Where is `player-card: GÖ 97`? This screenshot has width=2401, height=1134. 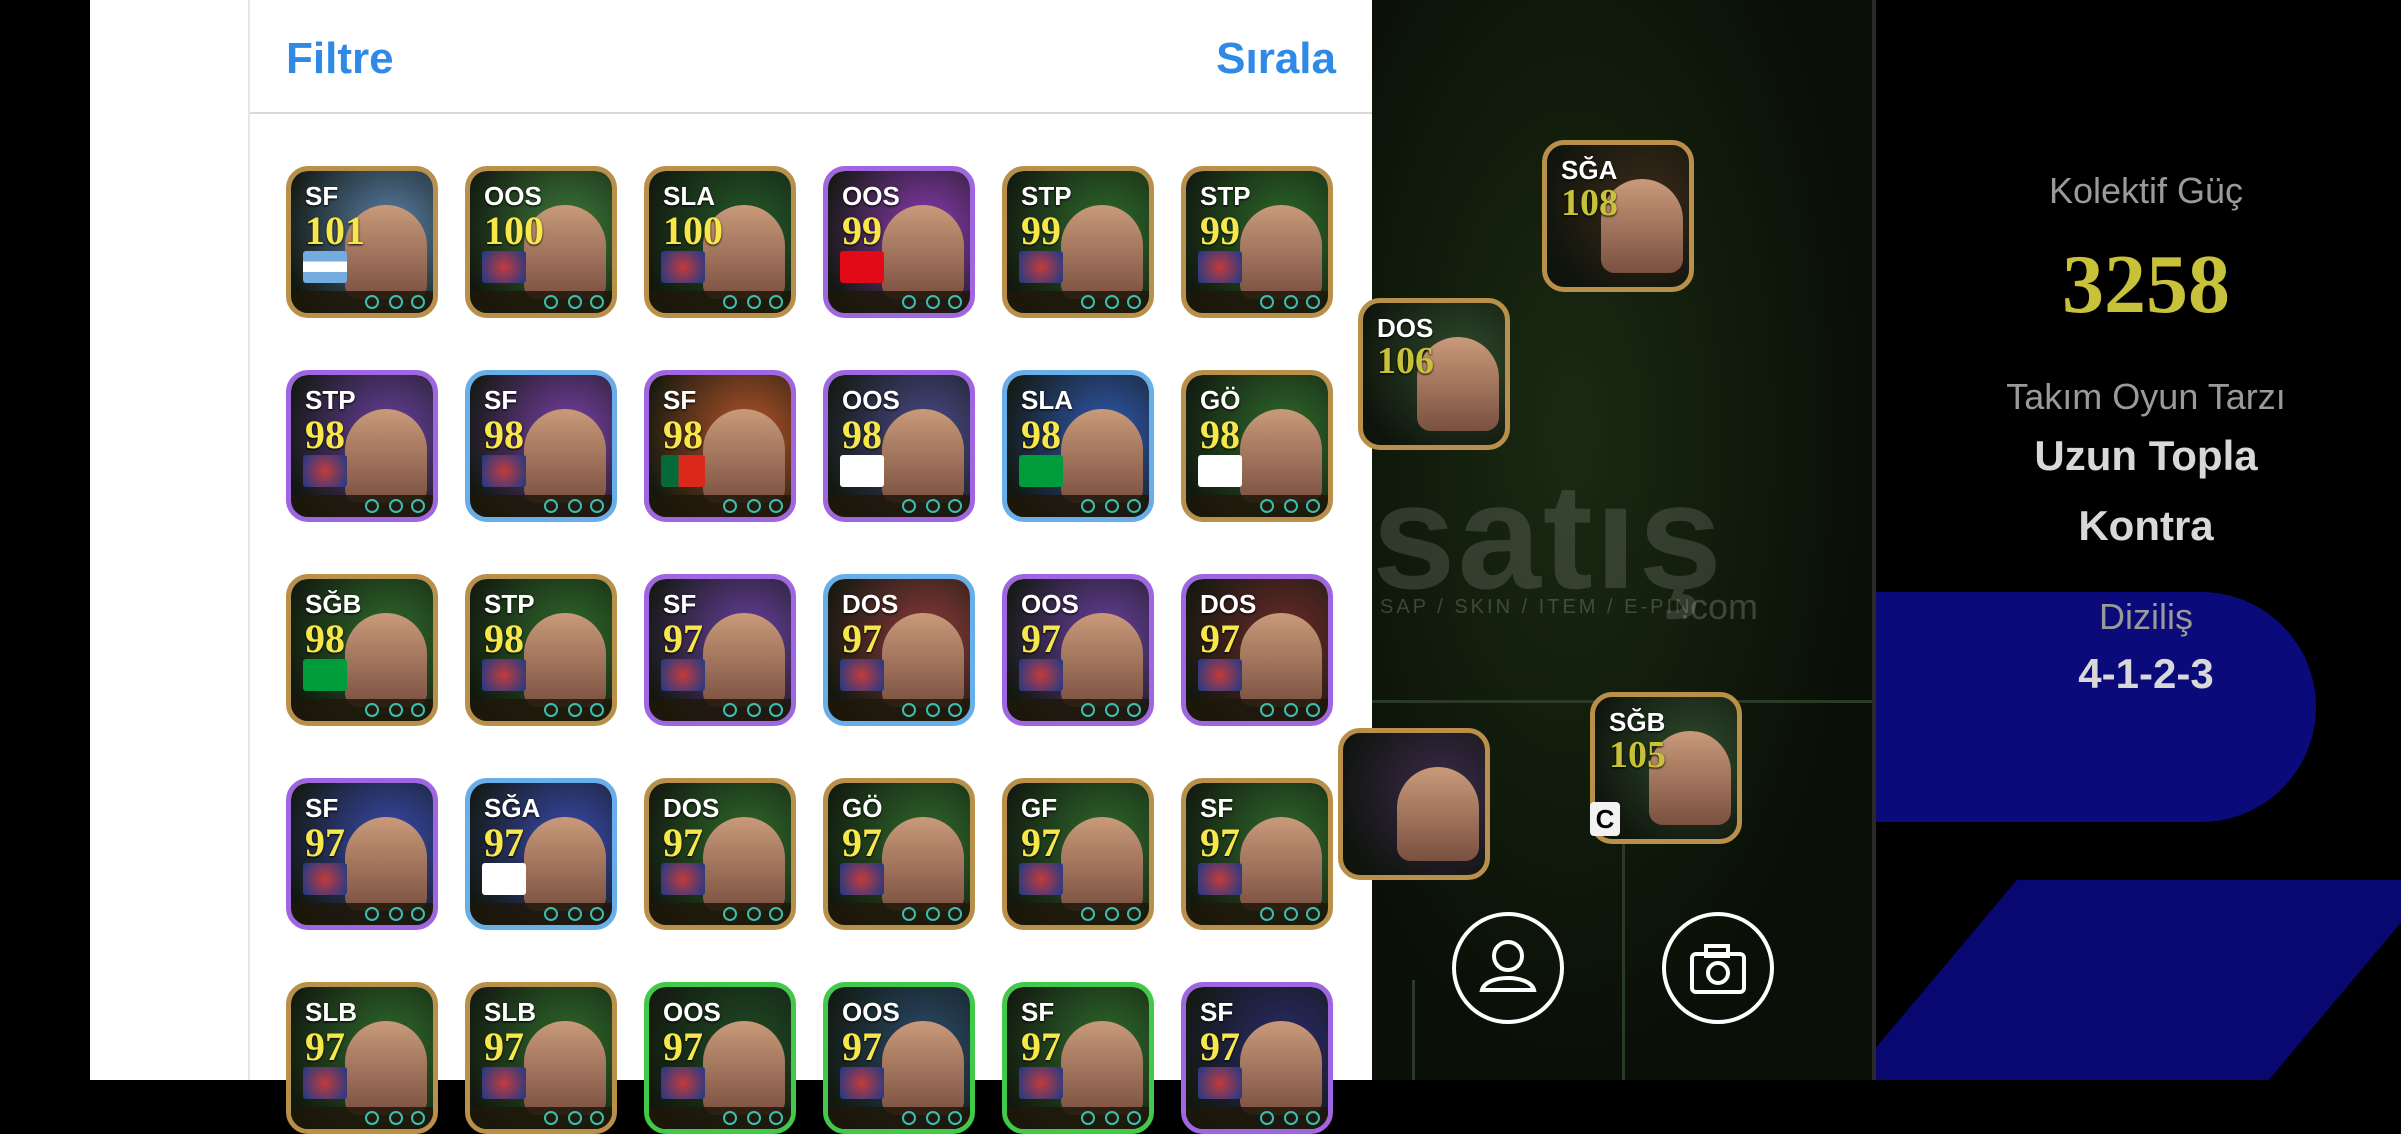
player-card: GÖ 97 is located at coordinates (899, 854).